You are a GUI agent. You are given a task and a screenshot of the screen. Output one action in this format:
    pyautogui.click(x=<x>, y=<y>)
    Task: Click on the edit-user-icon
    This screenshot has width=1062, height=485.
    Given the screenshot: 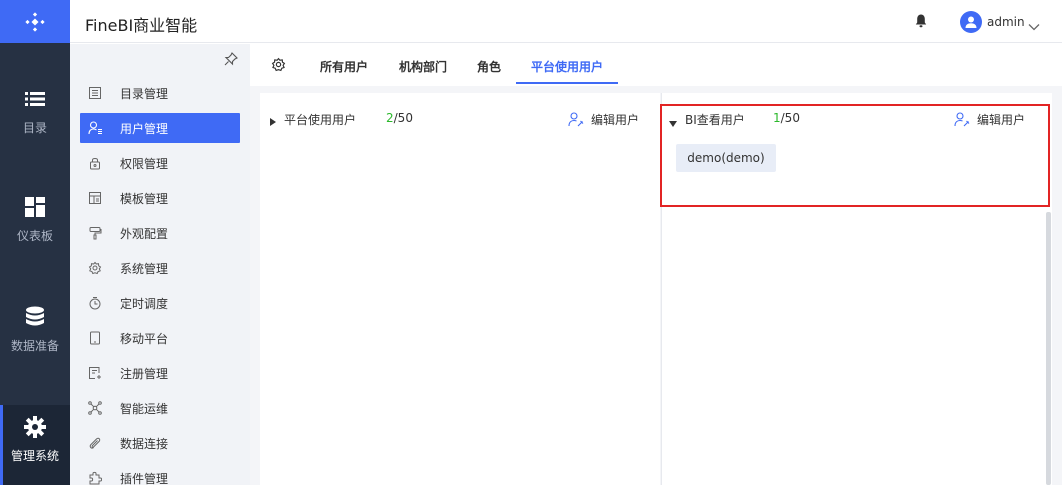 What is the action you would take?
    pyautogui.click(x=576, y=119)
    